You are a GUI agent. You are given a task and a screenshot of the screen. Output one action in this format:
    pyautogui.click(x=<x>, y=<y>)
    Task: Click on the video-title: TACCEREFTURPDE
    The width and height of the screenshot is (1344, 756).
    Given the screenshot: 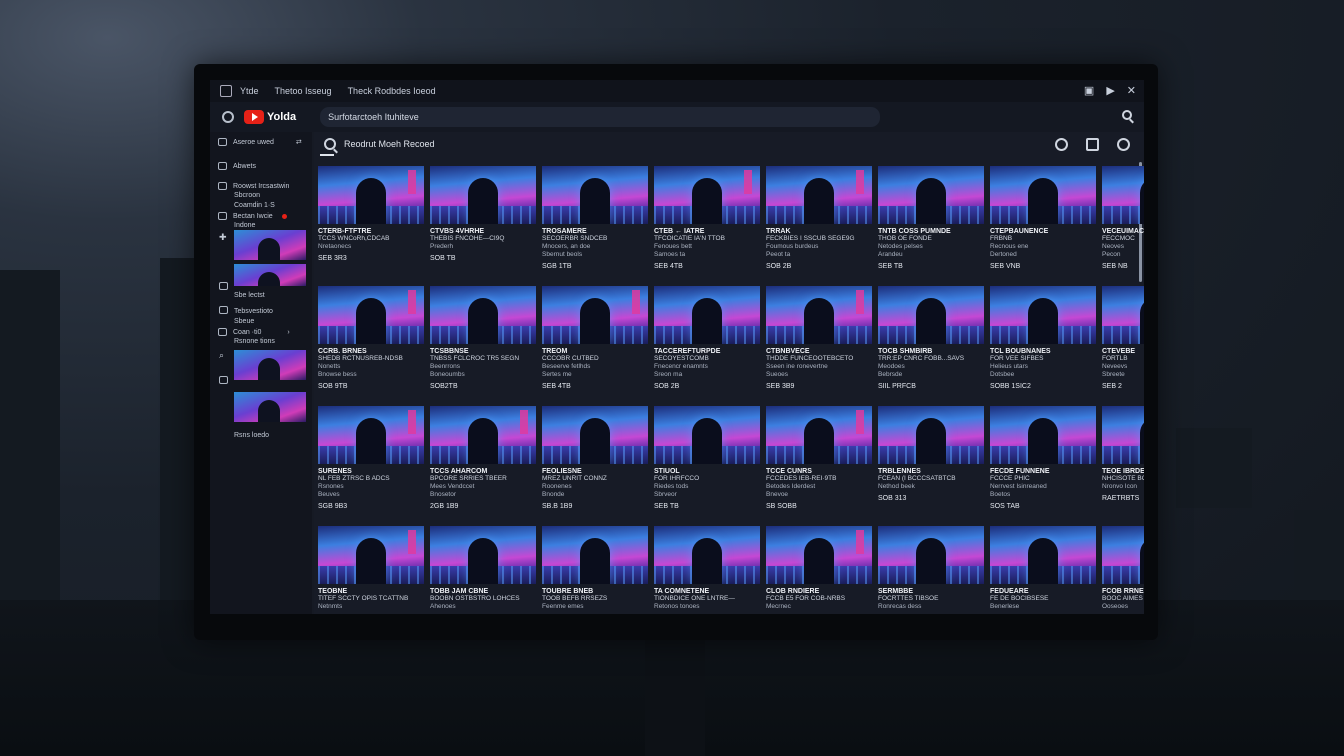 What is the action you would take?
    pyautogui.click(x=707, y=351)
    